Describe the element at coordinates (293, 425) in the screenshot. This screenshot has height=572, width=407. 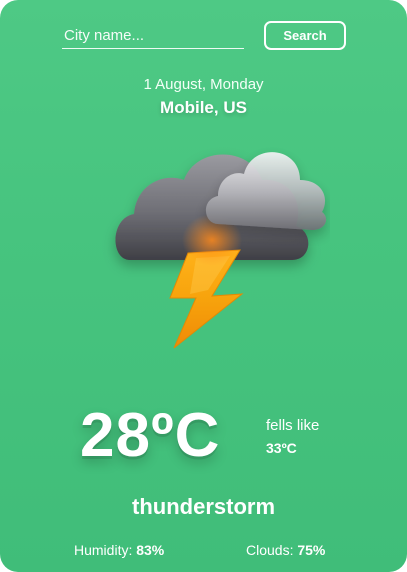
I see `feels-like-label: fells like` at that location.